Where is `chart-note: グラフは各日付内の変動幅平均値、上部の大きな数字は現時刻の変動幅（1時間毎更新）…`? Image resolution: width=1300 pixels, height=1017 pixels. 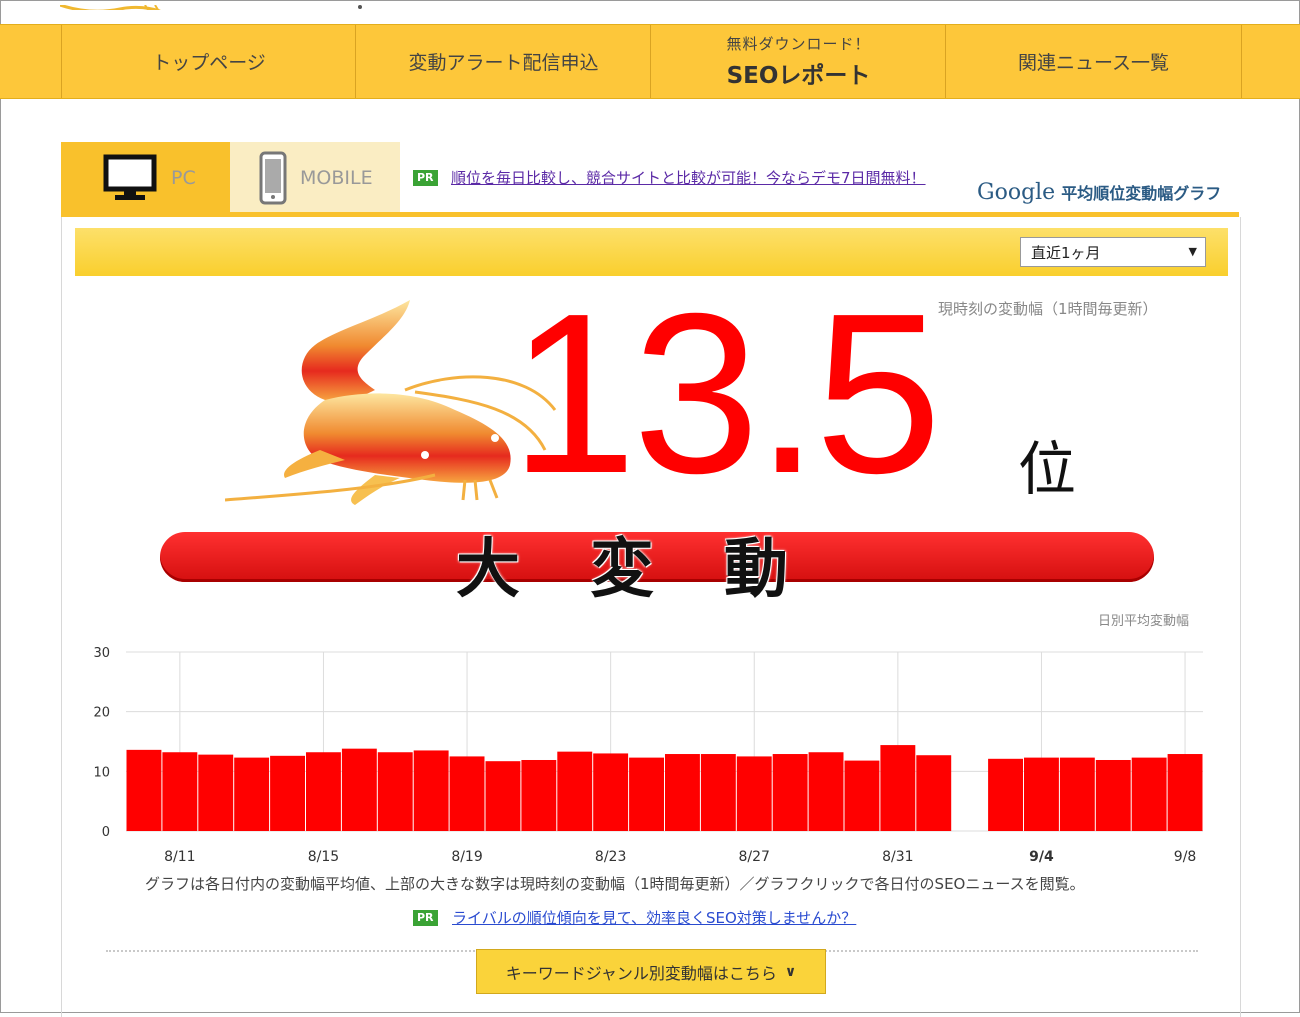
chart-note: グラフは各日付内の変動幅平均値、上部の大きな数字は現時刻の変動幅（1時間毎更新）… is located at coordinates (615, 884).